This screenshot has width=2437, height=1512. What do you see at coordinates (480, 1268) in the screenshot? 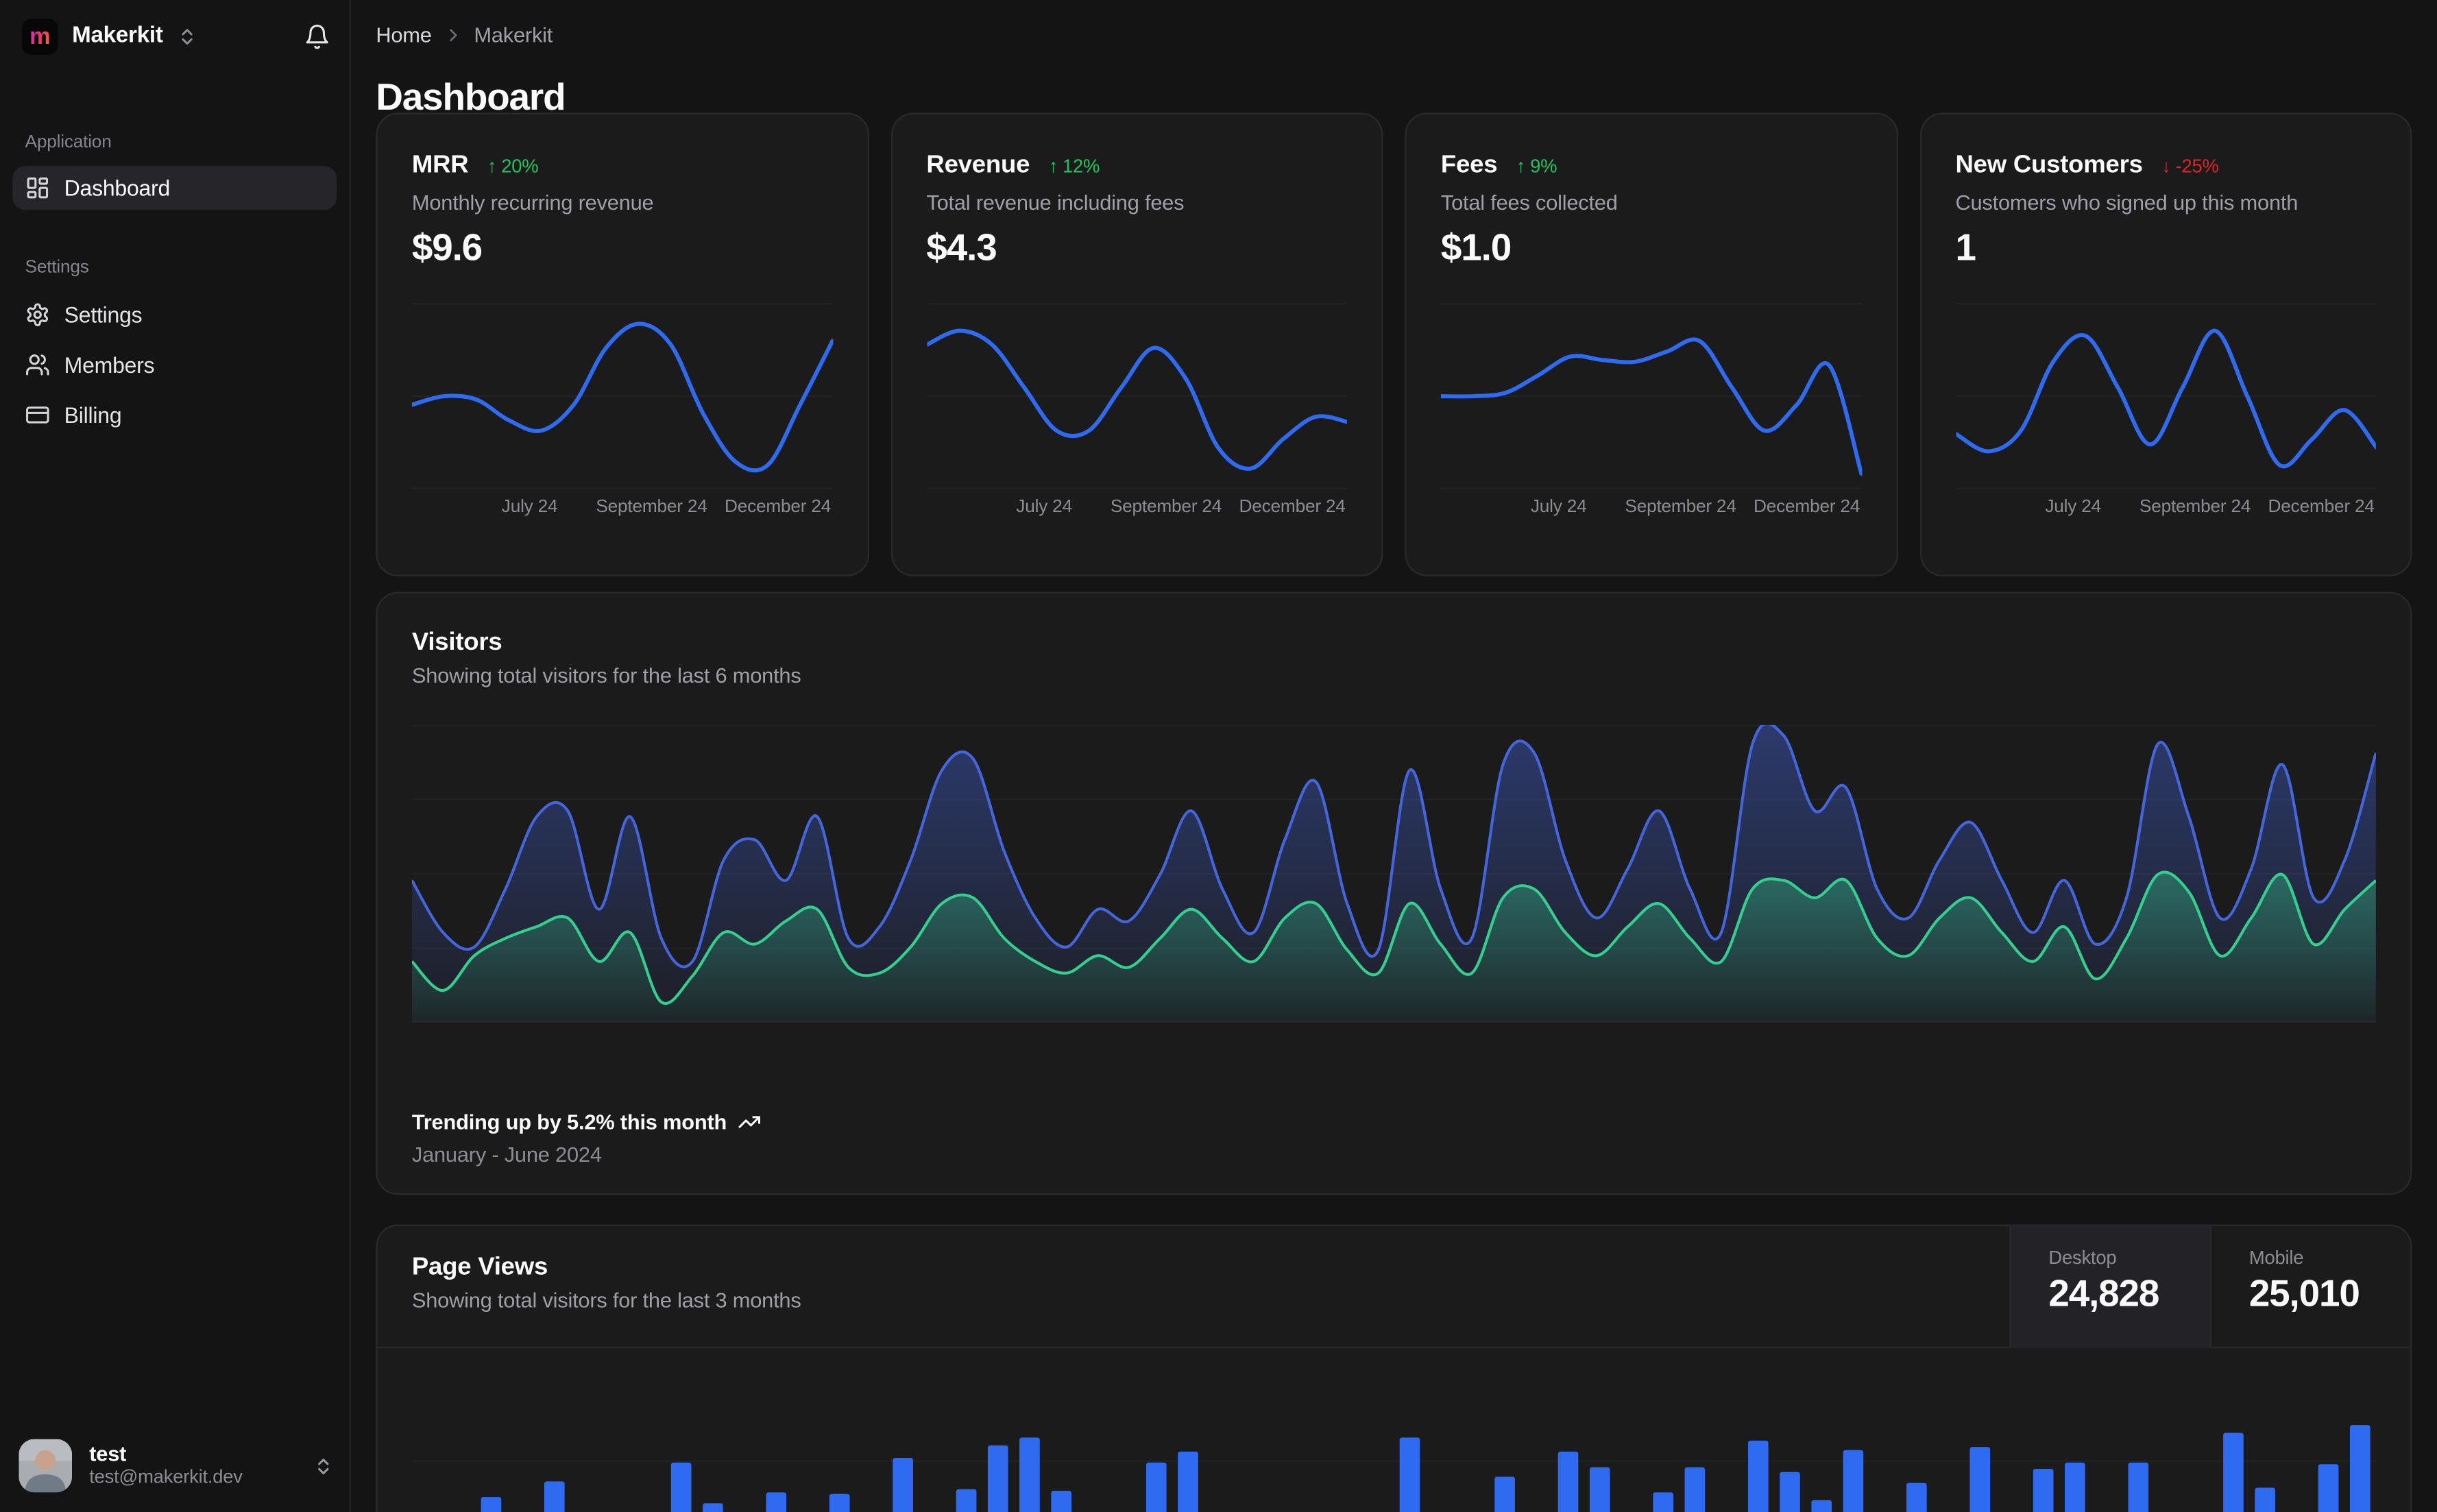
I see `page-views-title: Page Views` at bounding box center [480, 1268].